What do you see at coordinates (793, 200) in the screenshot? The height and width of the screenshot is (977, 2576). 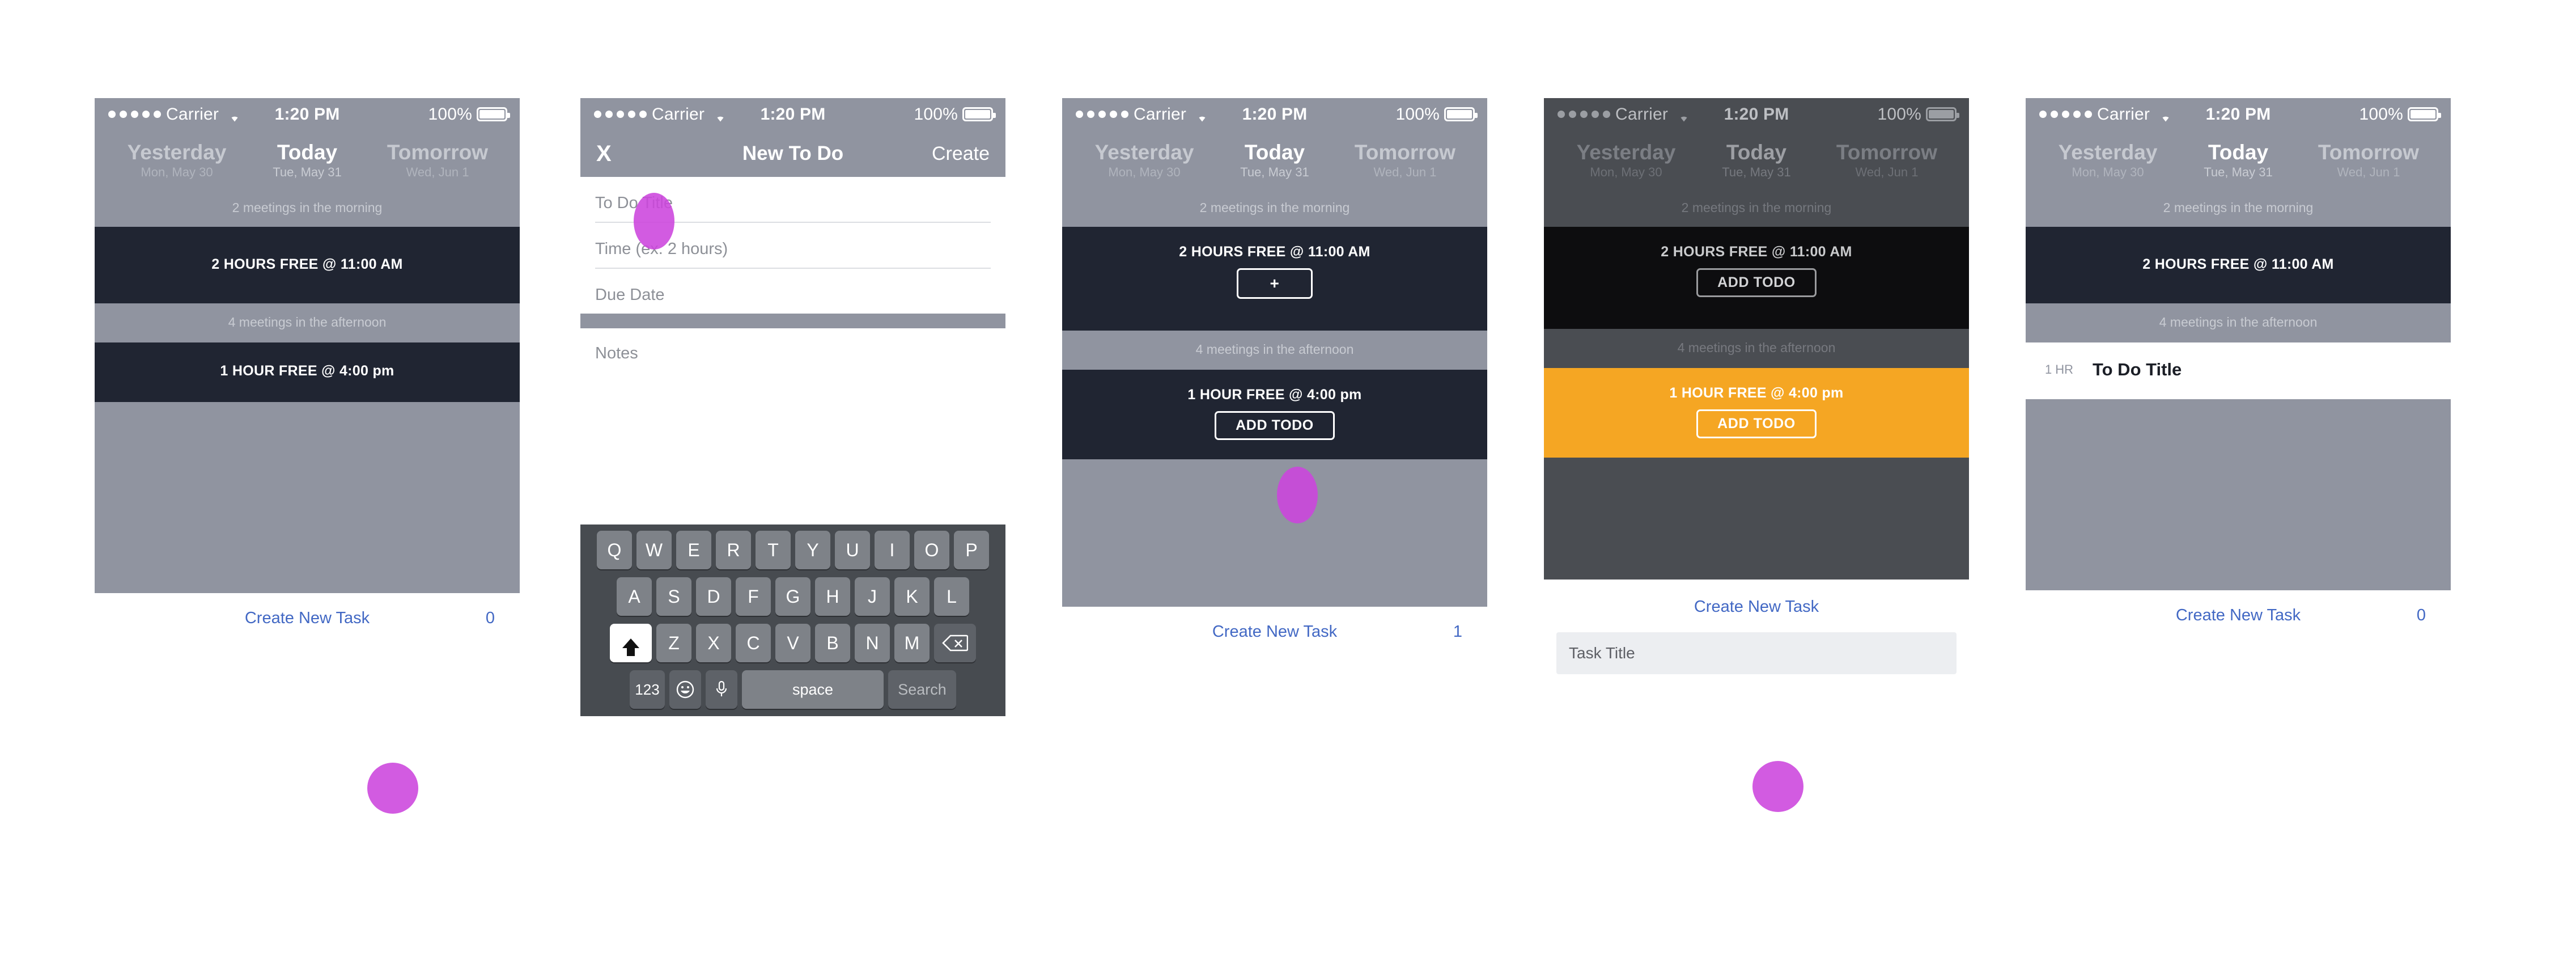 I see `todo-title-input: To Do Title` at bounding box center [793, 200].